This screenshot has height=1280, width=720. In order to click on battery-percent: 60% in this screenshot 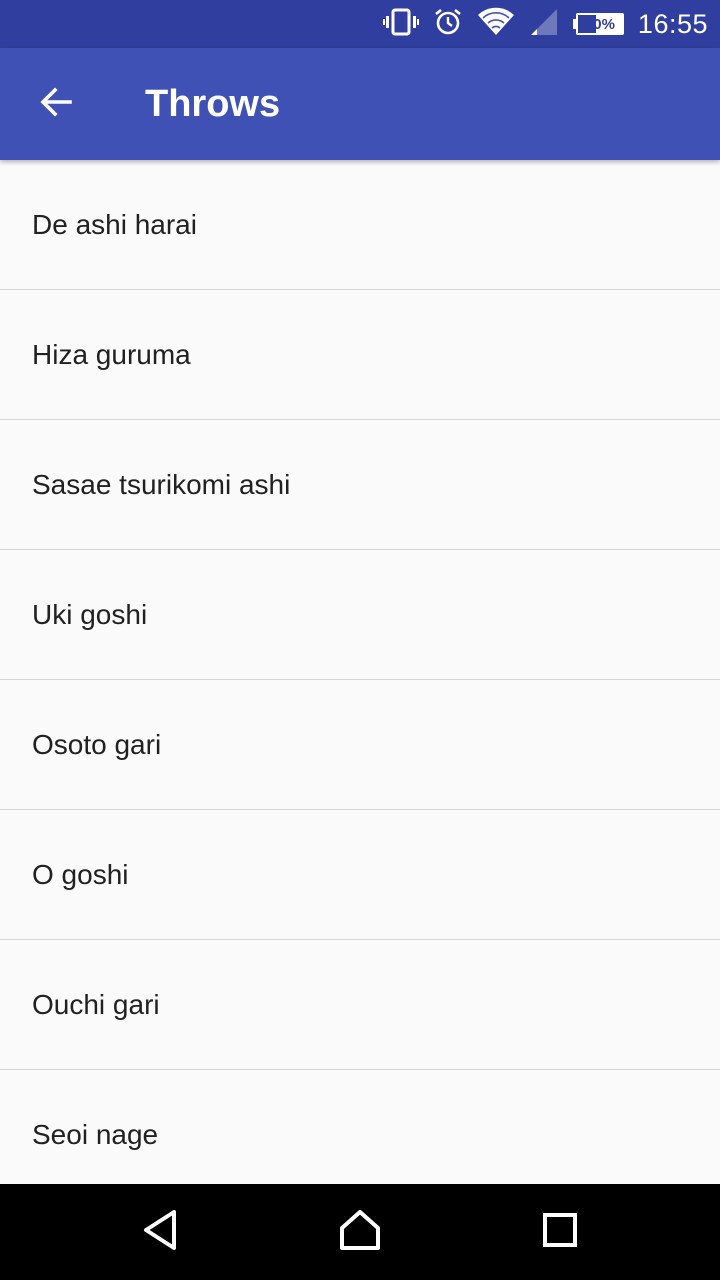, I will do `click(599, 24)`.